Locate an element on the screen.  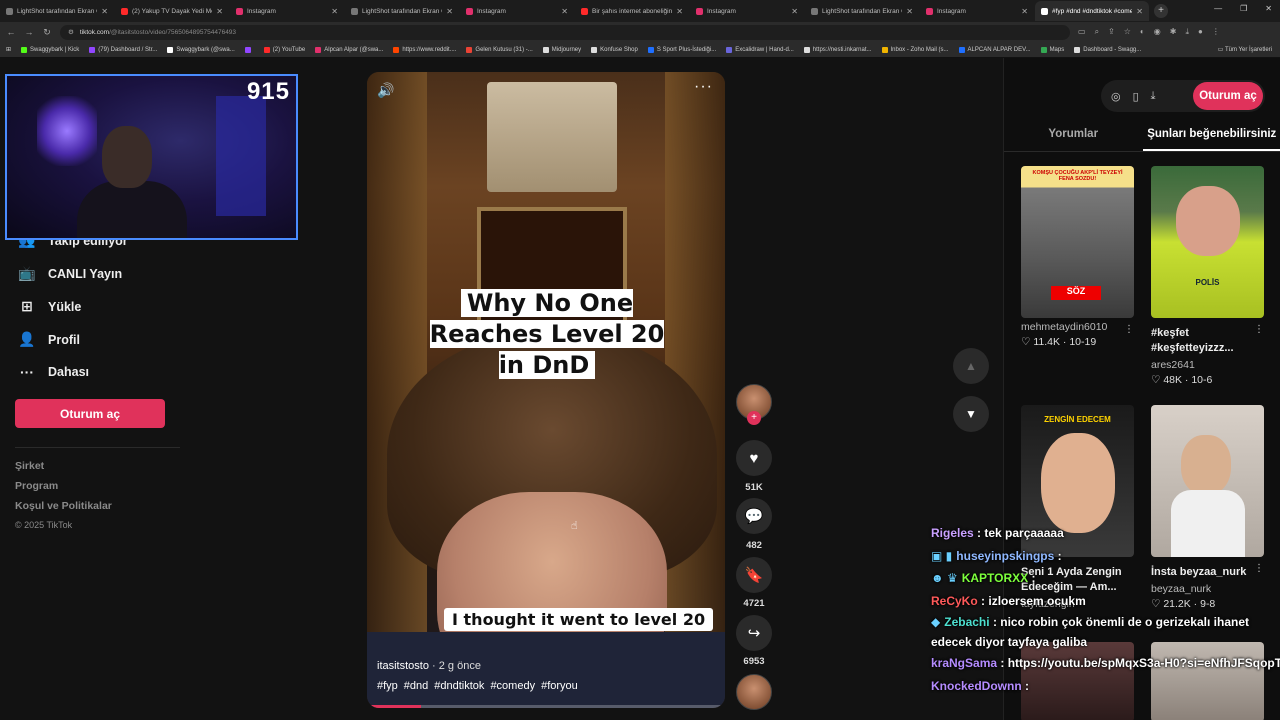
tab-recommended: Şunları beğenebilirsiniz is located at coordinates (1211, 137).